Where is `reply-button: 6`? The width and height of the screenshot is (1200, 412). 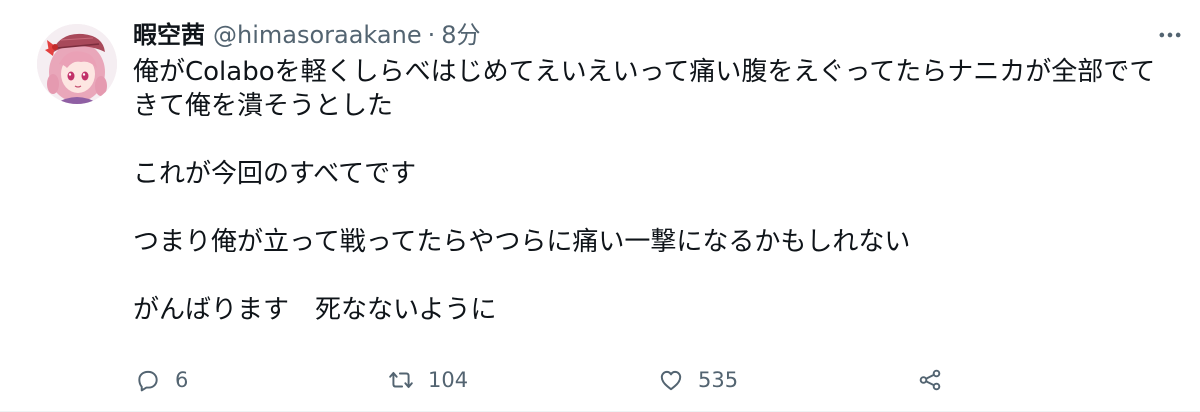 reply-button: 6 is located at coordinates (160, 380).